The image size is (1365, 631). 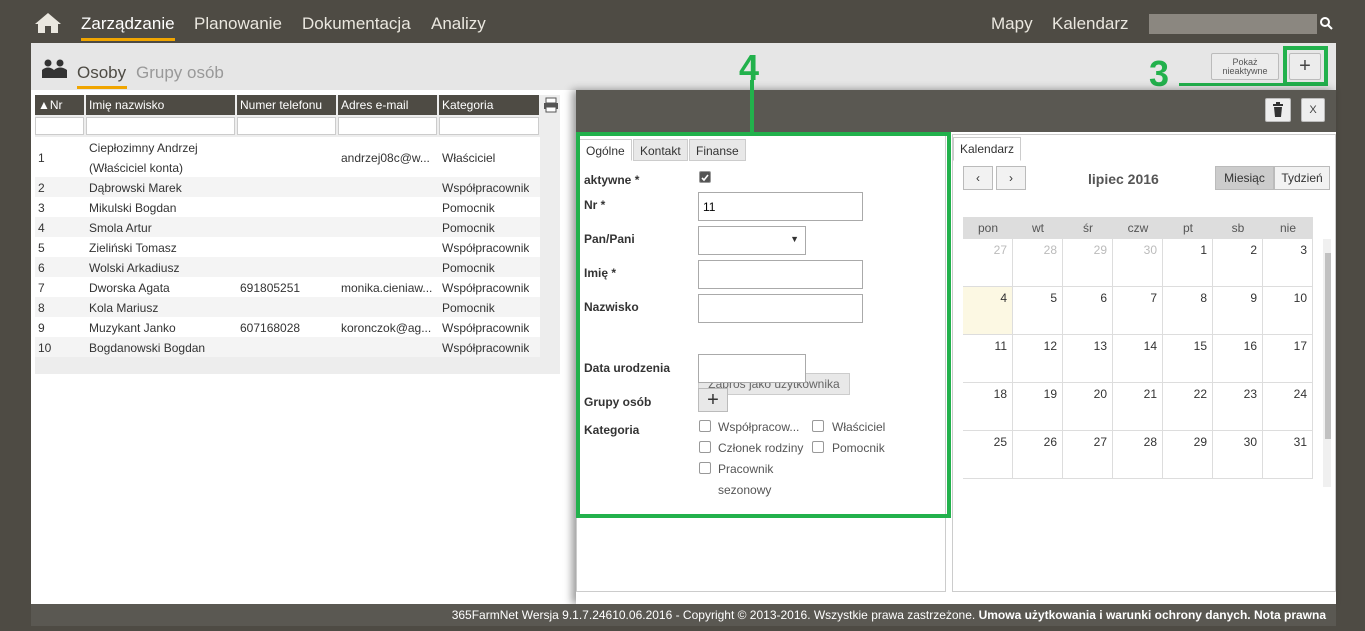 I want to click on show-inactive-button: Pokaż nieaktywne, so click(x=1245, y=66).